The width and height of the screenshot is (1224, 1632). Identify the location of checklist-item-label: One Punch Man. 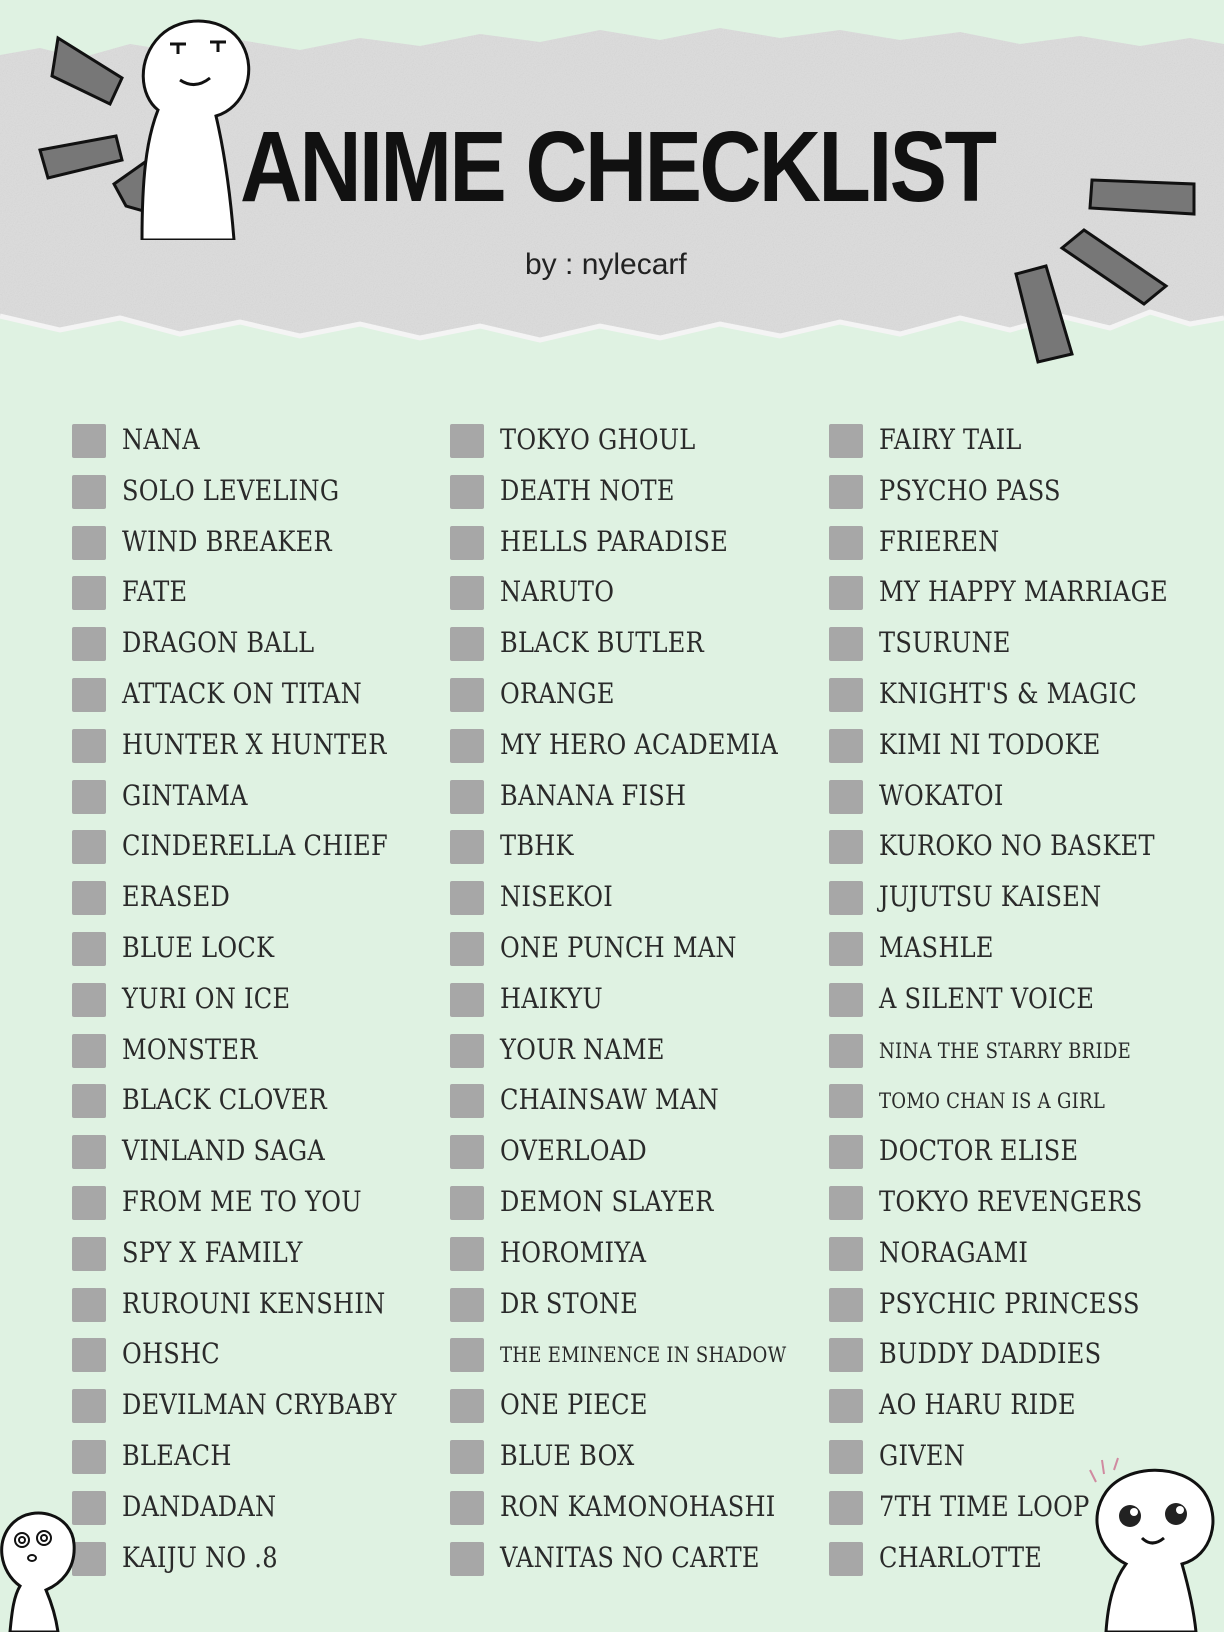
(618, 947).